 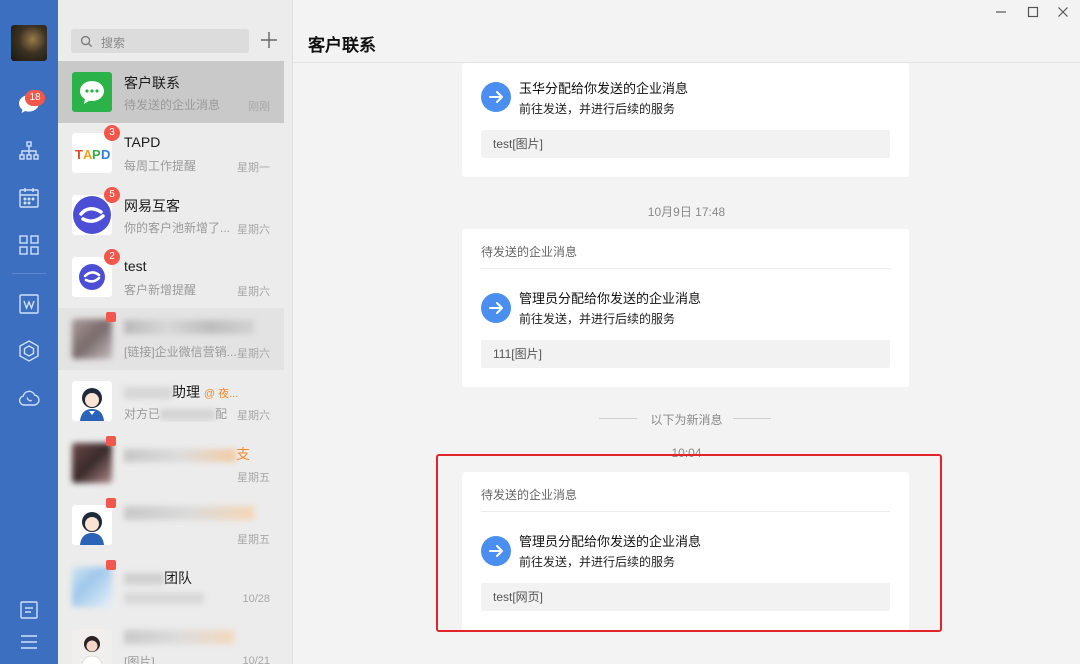 I want to click on item-preview-tail: 配, so click(x=221, y=414).